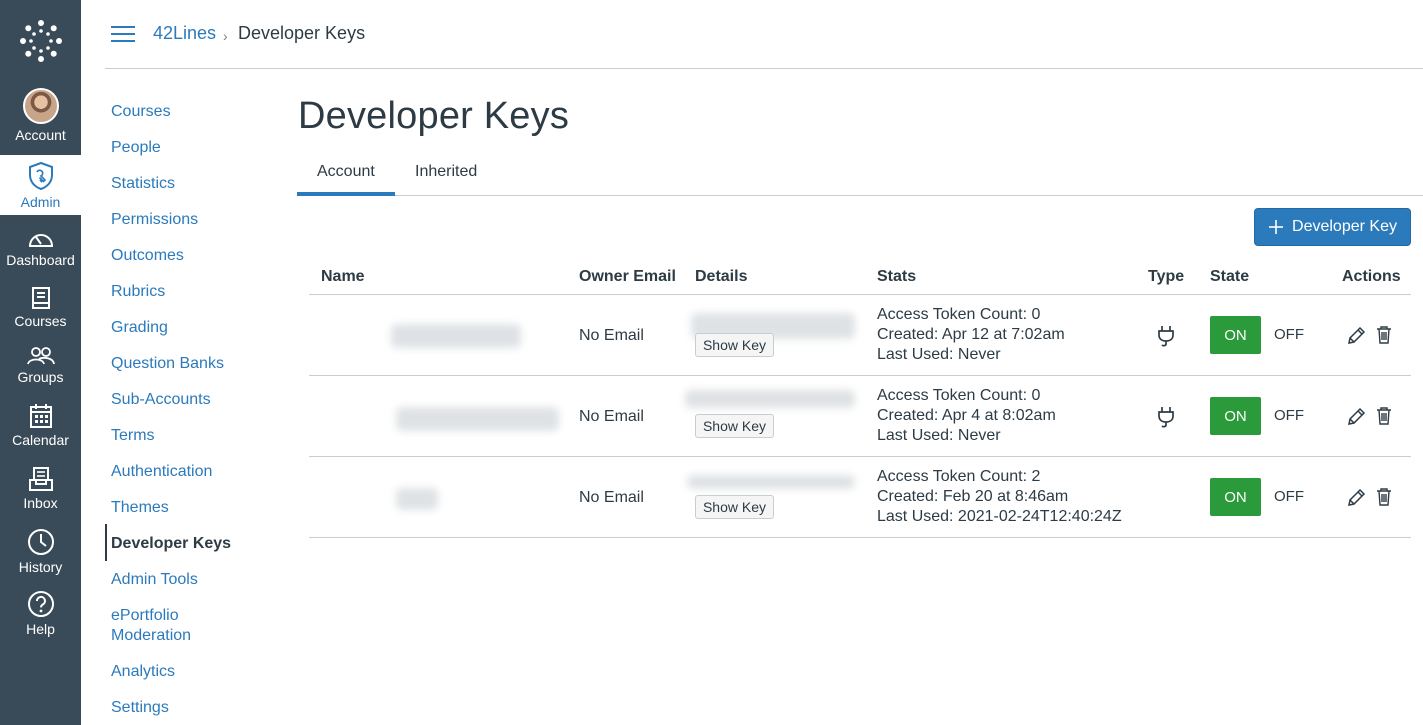 The width and height of the screenshot is (1423, 725). I want to click on table-divider, so click(860, 537).